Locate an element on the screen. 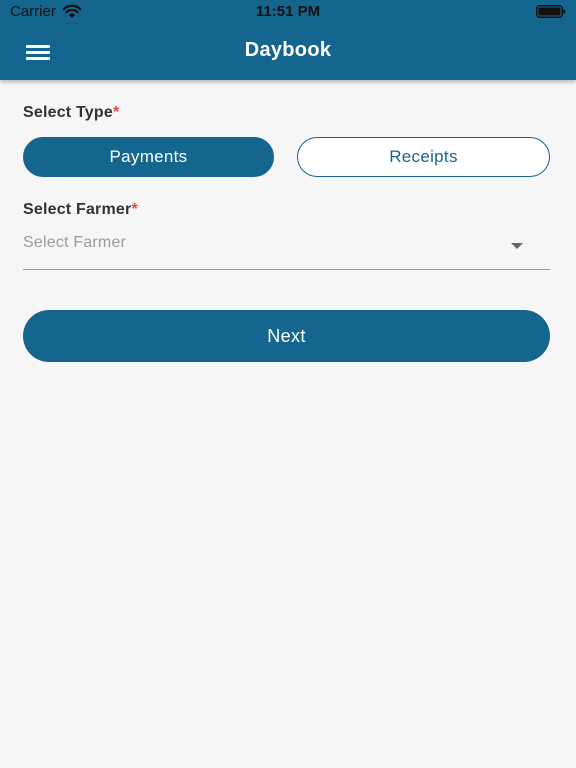 This screenshot has width=576, height=768. status-bar: Carrier 11:51 PM is located at coordinates (288, 12).